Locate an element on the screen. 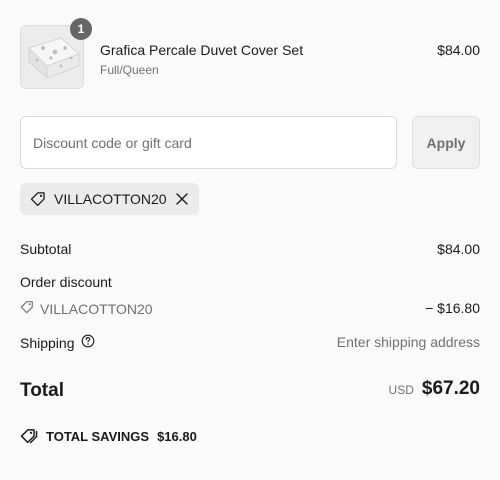 The height and width of the screenshot is (480, 500). close-icon is located at coordinates (182, 199).